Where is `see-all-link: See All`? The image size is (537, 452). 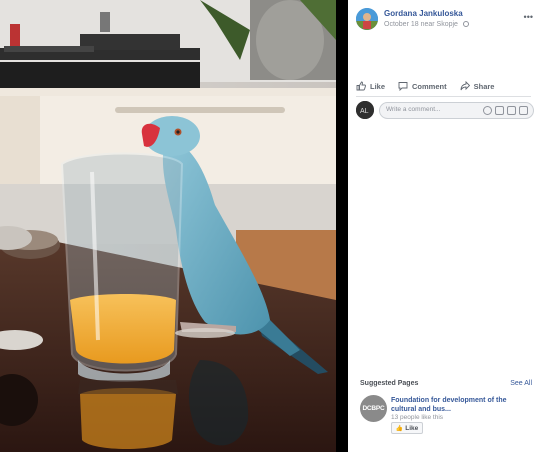
see-all-link: See All is located at coordinates (521, 383).